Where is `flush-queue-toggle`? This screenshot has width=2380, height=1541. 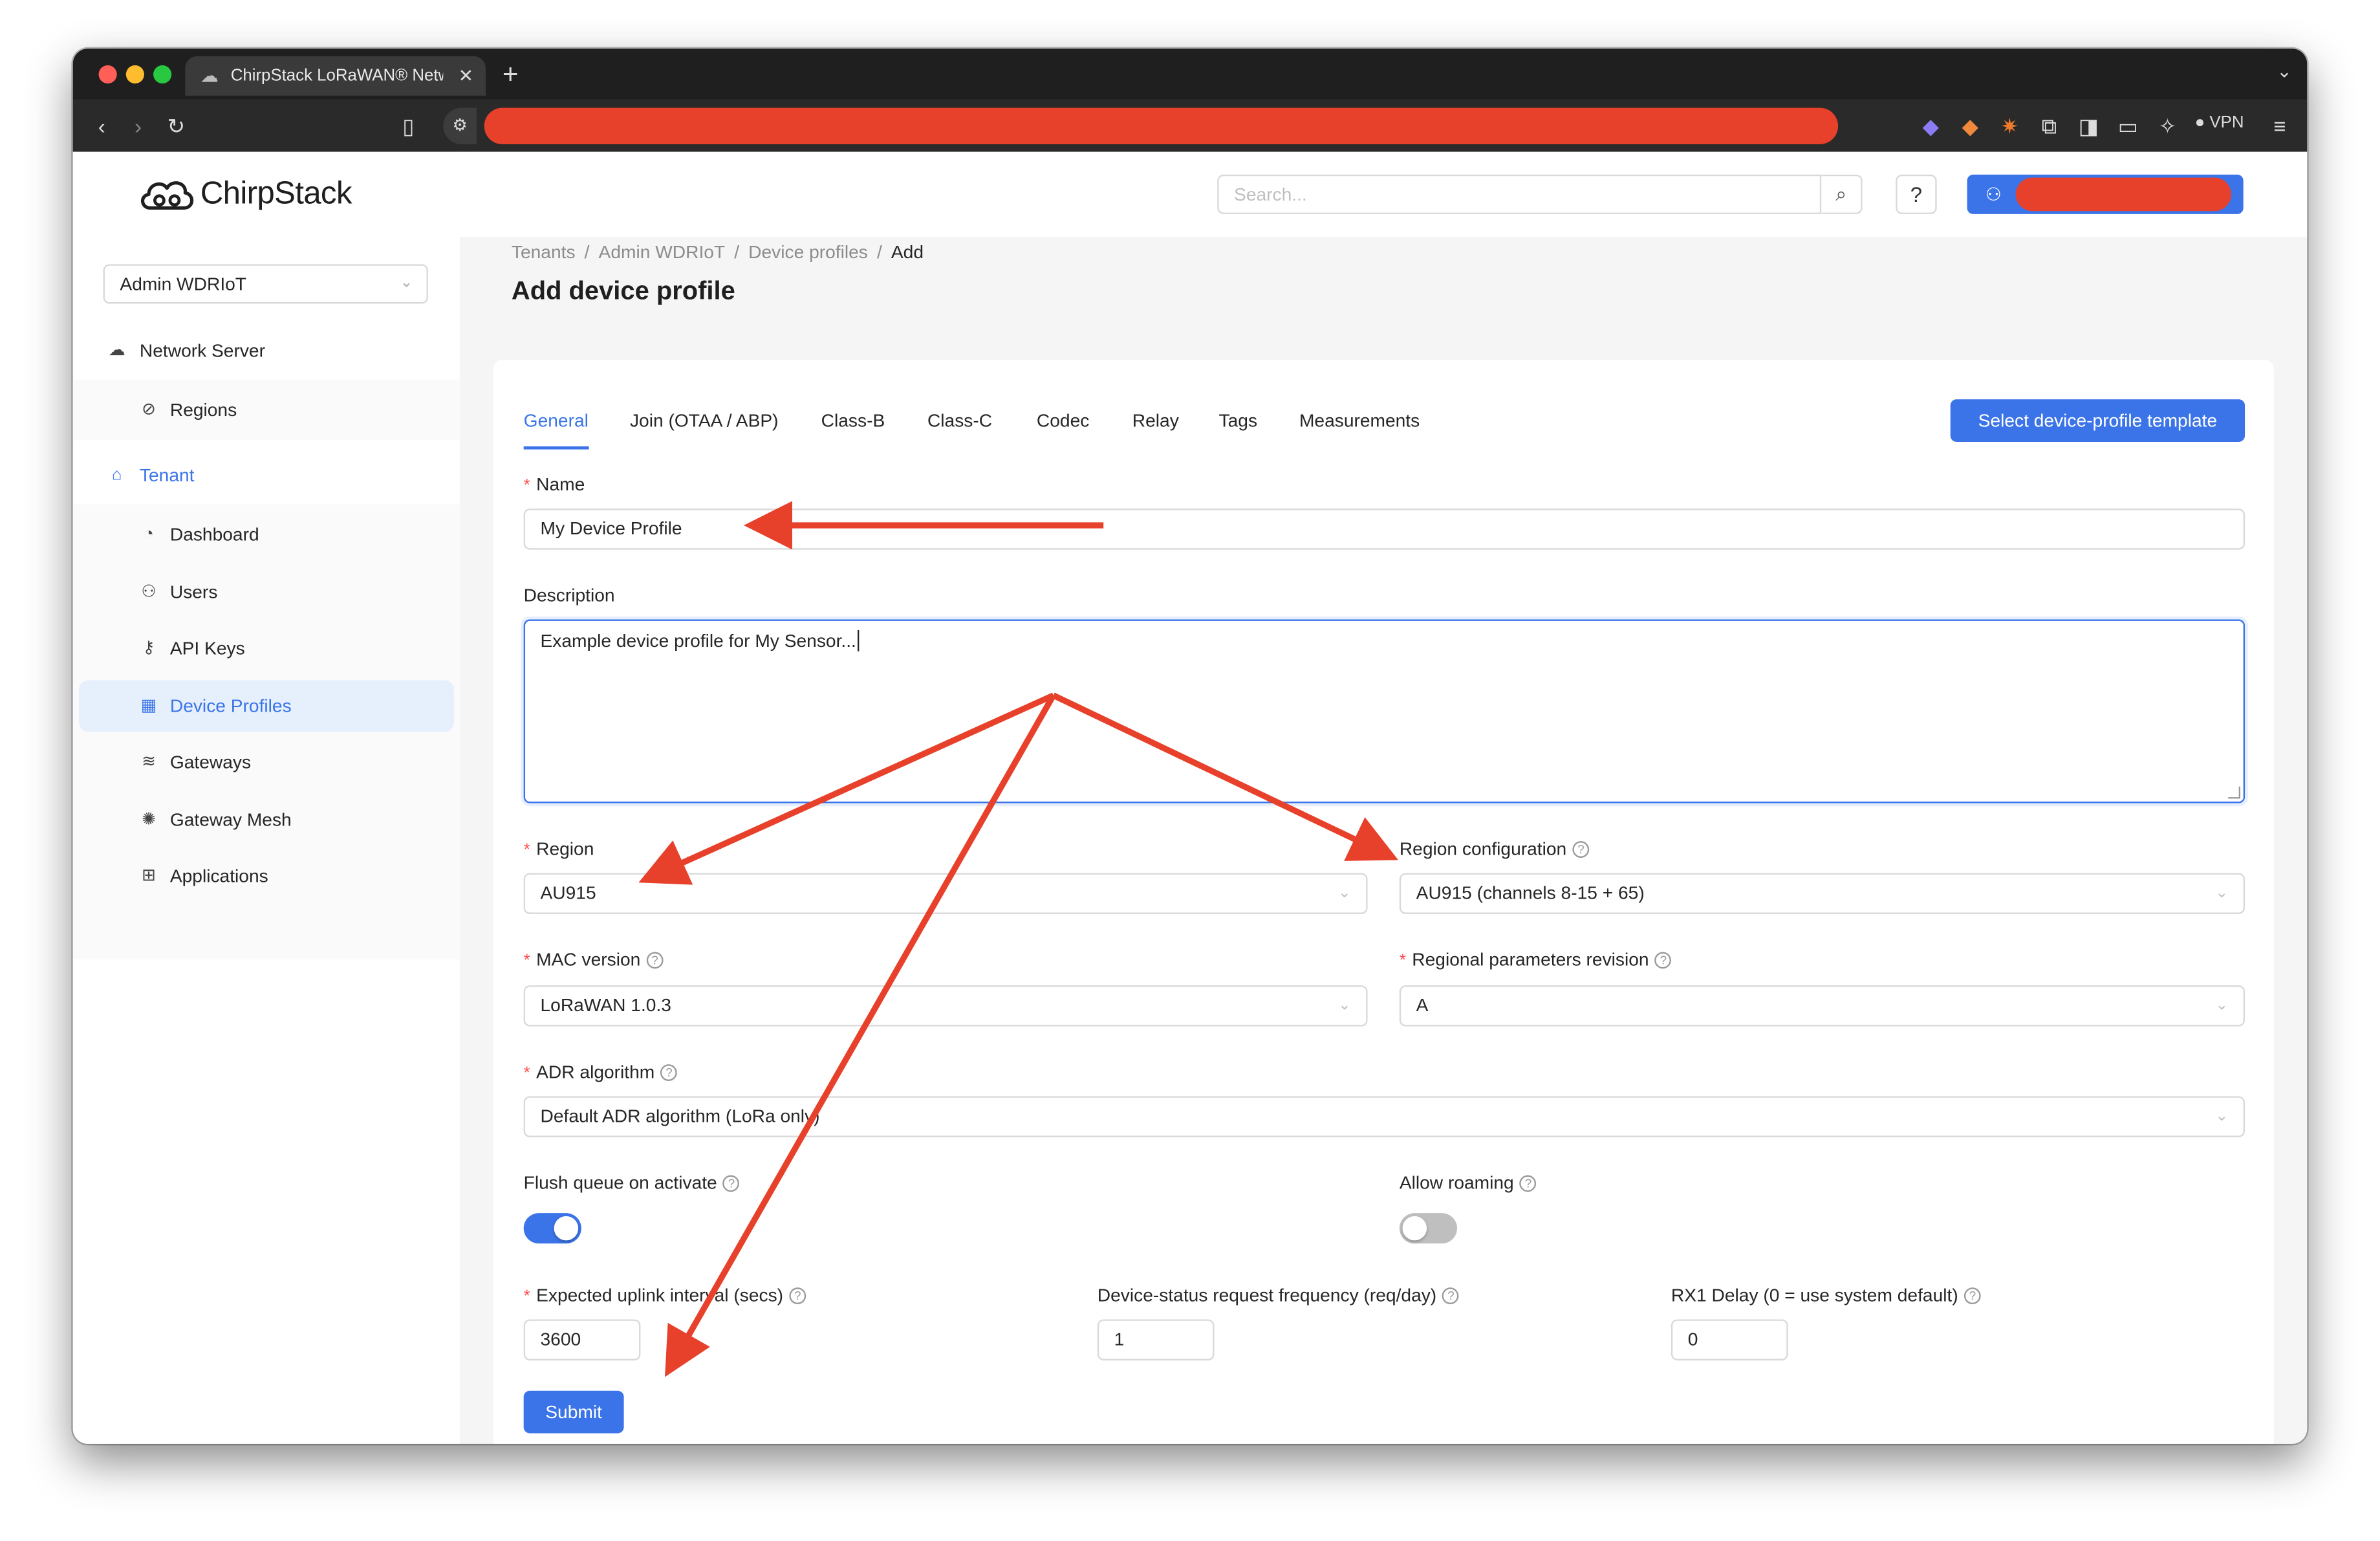 flush-queue-toggle is located at coordinates (552, 1228).